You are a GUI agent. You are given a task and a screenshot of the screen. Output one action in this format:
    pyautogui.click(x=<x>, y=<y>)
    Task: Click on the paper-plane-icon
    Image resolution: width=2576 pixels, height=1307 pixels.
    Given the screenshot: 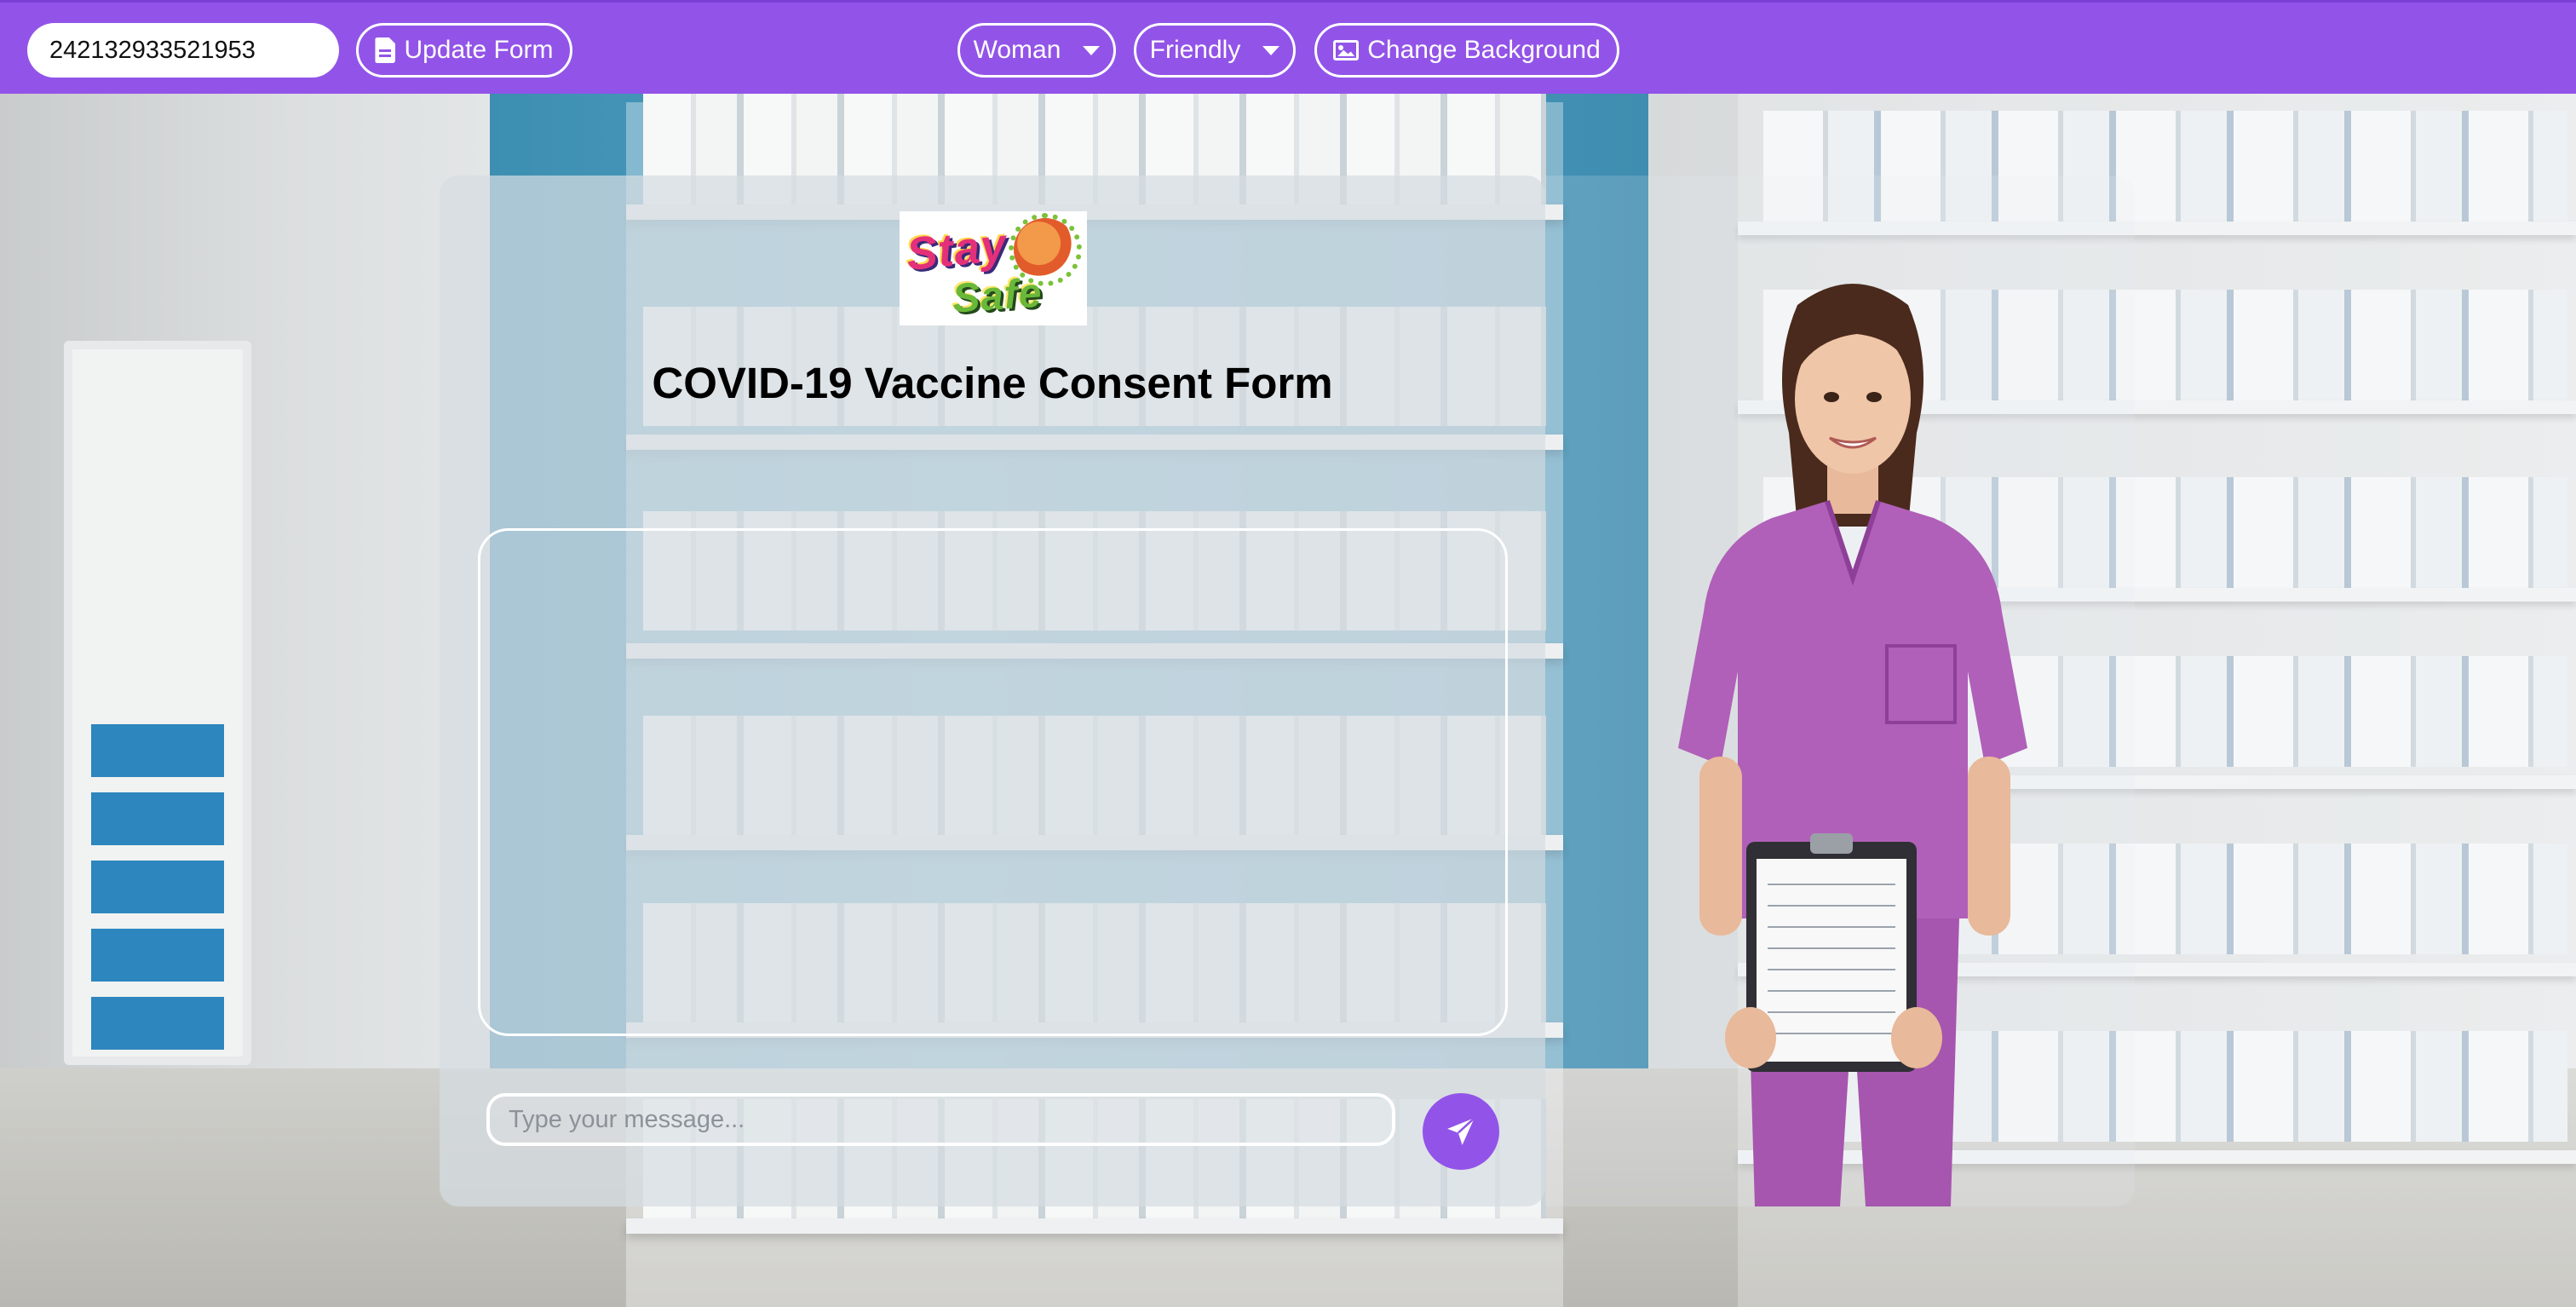 What is the action you would take?
    pyautogui.click(x=1461, y=1131)
    